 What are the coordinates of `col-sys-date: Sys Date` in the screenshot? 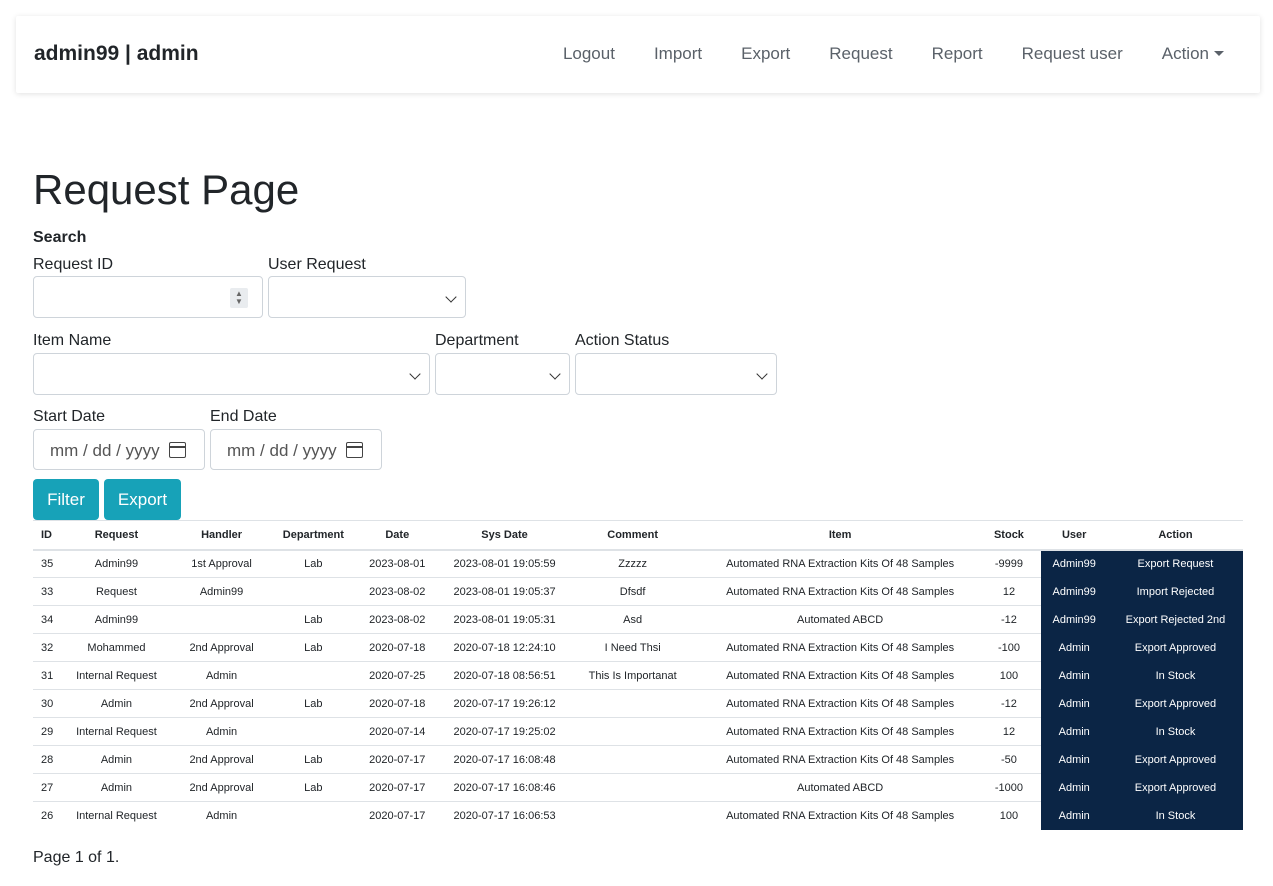 It's located at (504, 535).